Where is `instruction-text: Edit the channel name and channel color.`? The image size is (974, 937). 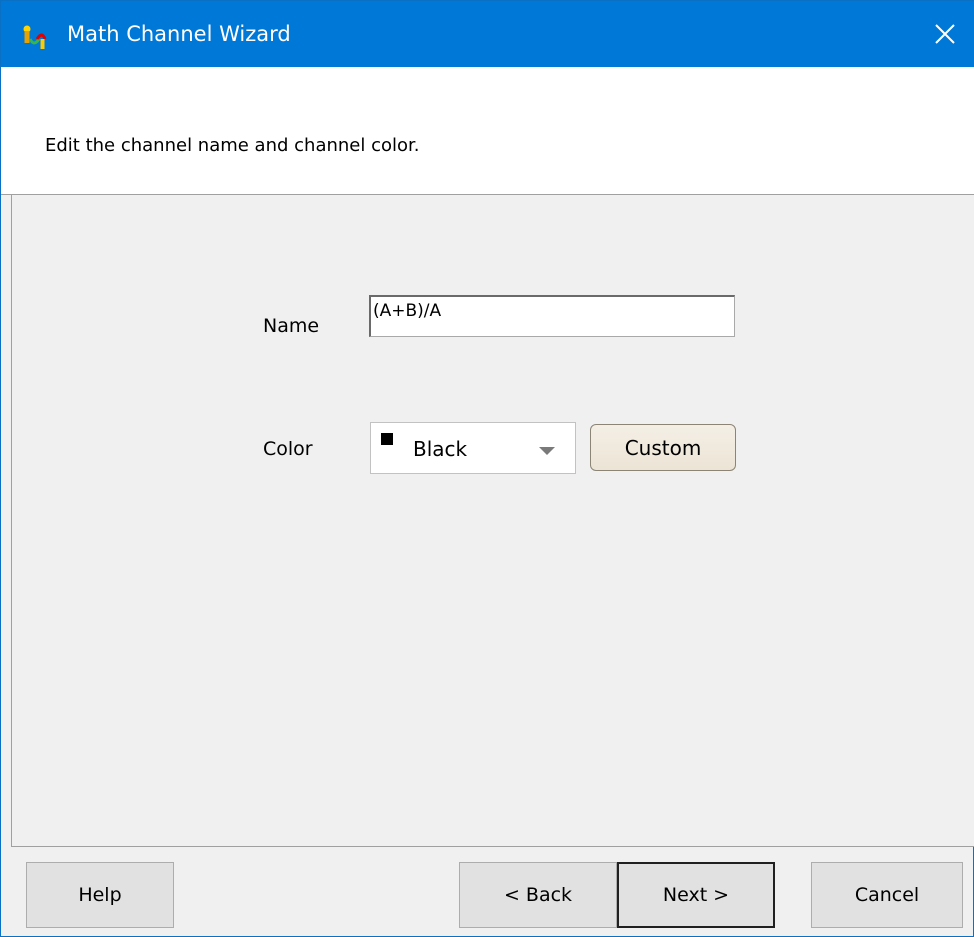
instruction-text: Edit the channel name and channel color. is located at coordinates (232, 145).